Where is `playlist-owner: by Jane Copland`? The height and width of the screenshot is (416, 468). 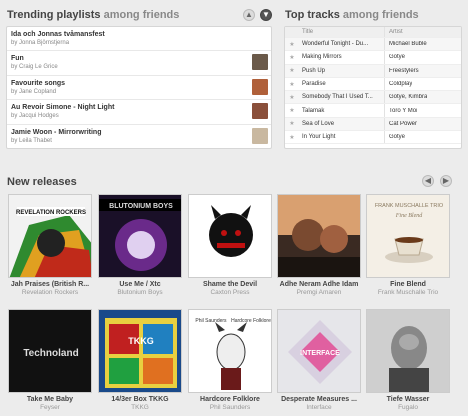
playlist-owner: by Jane Copland is located at coordinates (141, 92).